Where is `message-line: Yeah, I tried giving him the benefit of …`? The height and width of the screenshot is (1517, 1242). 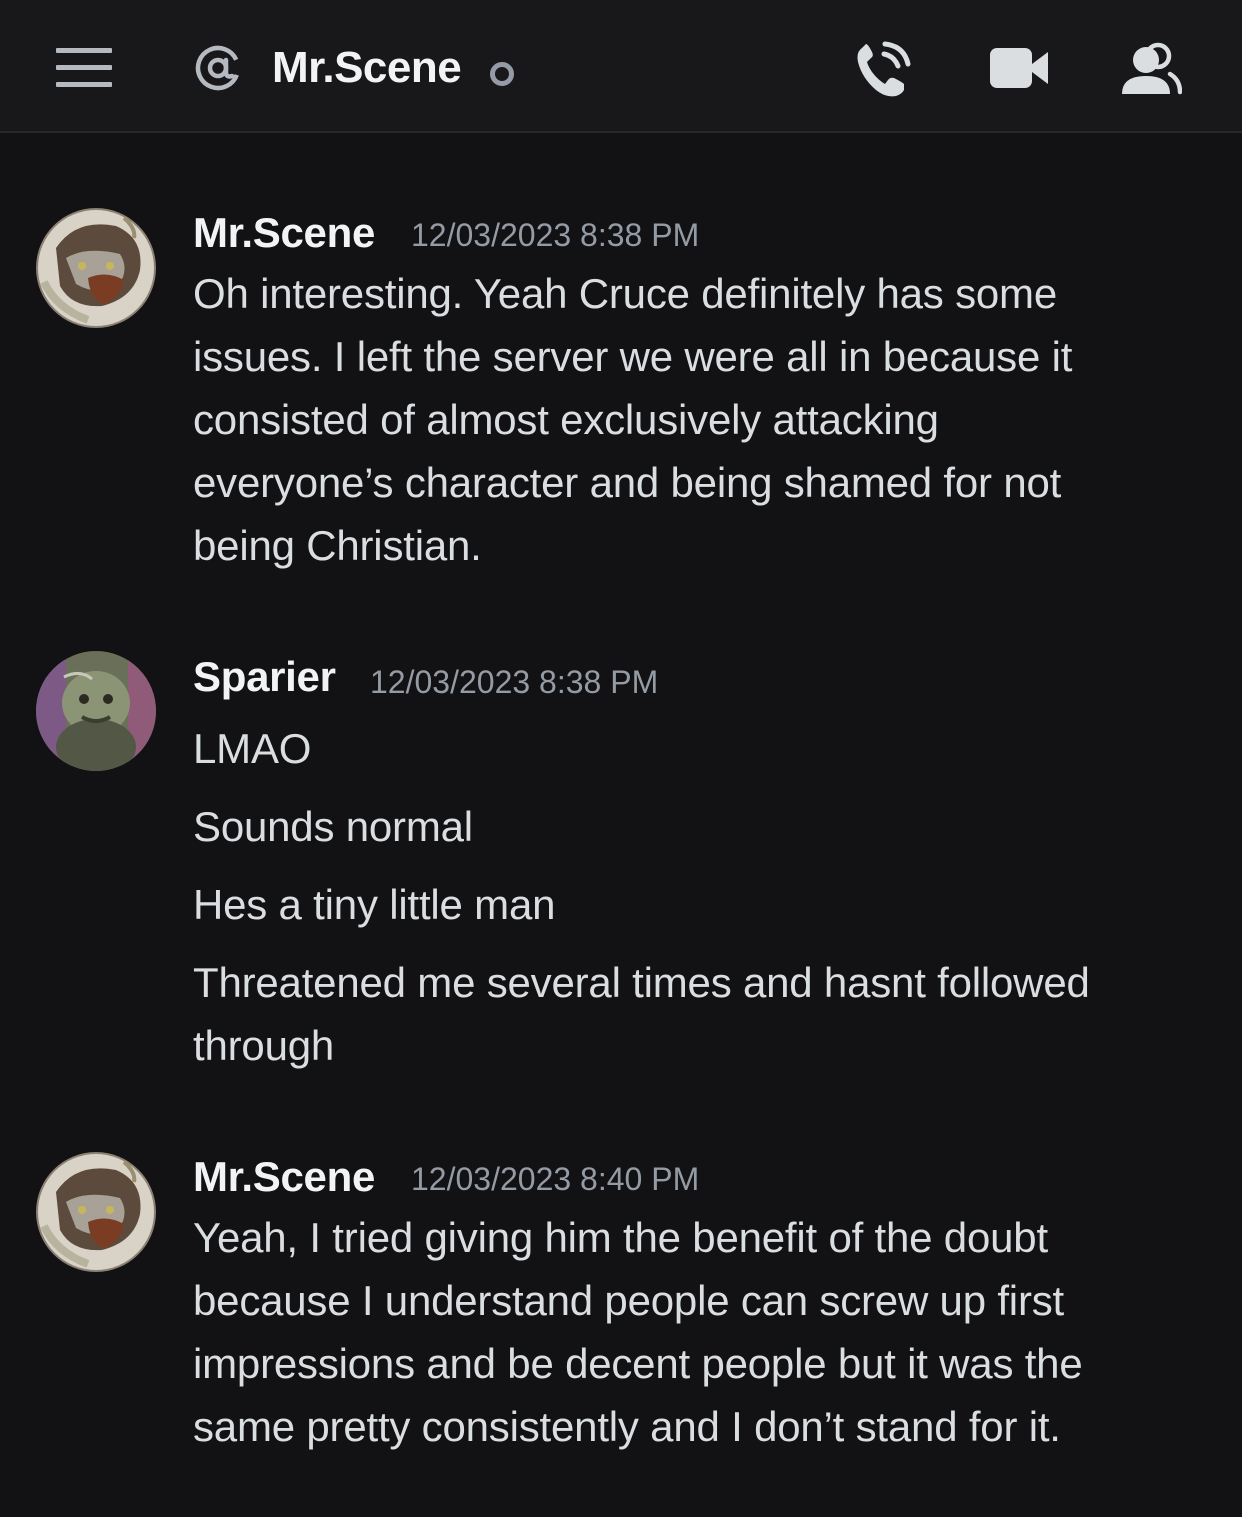
message-line: Yeah, I tried giving him the benefit of … is located at coordinates (620, 1237).